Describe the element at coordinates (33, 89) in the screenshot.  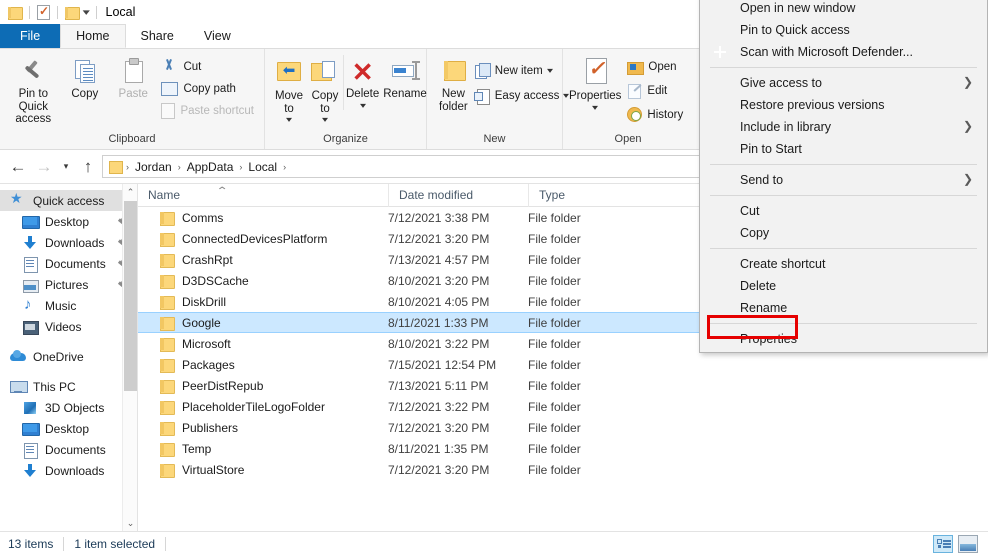
I see `pin-to-quick-access-button: Pin to Quick access` at that location.